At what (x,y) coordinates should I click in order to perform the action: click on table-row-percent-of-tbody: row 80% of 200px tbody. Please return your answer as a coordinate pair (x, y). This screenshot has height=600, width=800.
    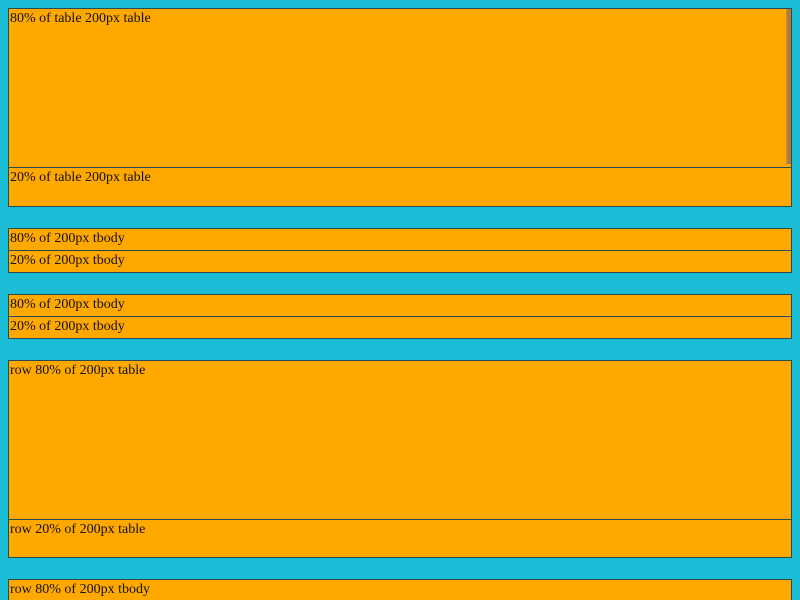
    Looking at the image, I should click on (400, 589).